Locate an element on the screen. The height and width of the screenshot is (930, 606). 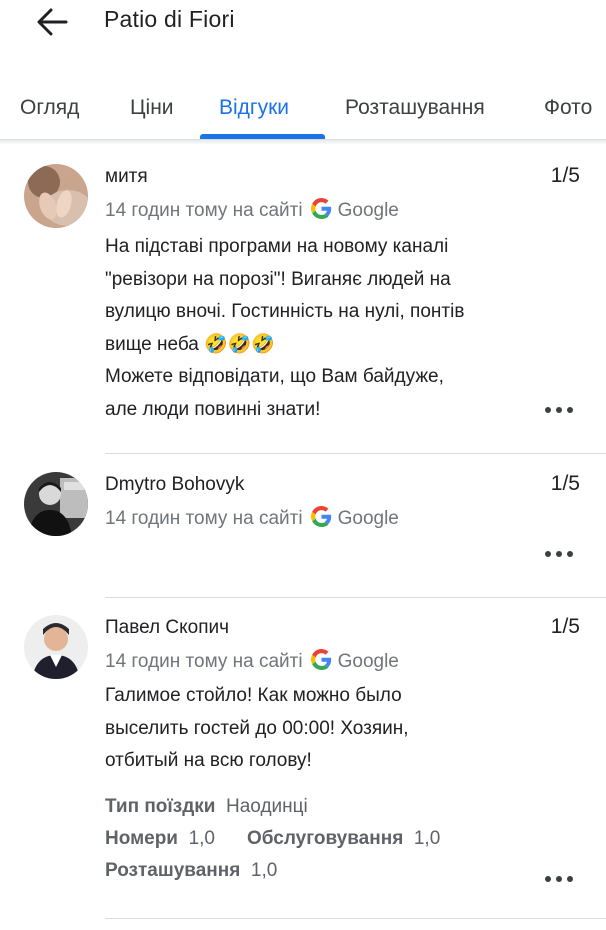
rooms-label: Номери is located at coordinates (141, 838).